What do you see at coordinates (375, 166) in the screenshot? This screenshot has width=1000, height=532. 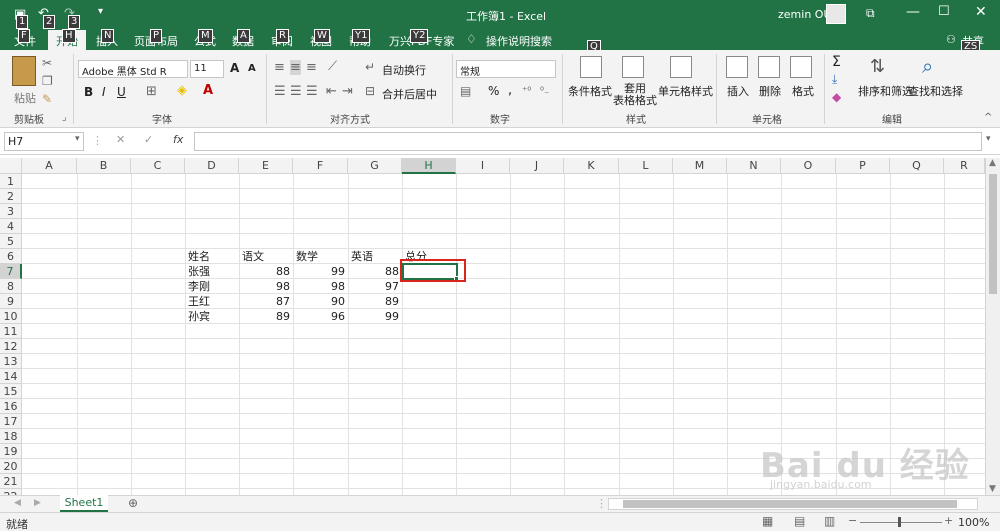 I see `column-header: G` at bounding box center [375, 166].